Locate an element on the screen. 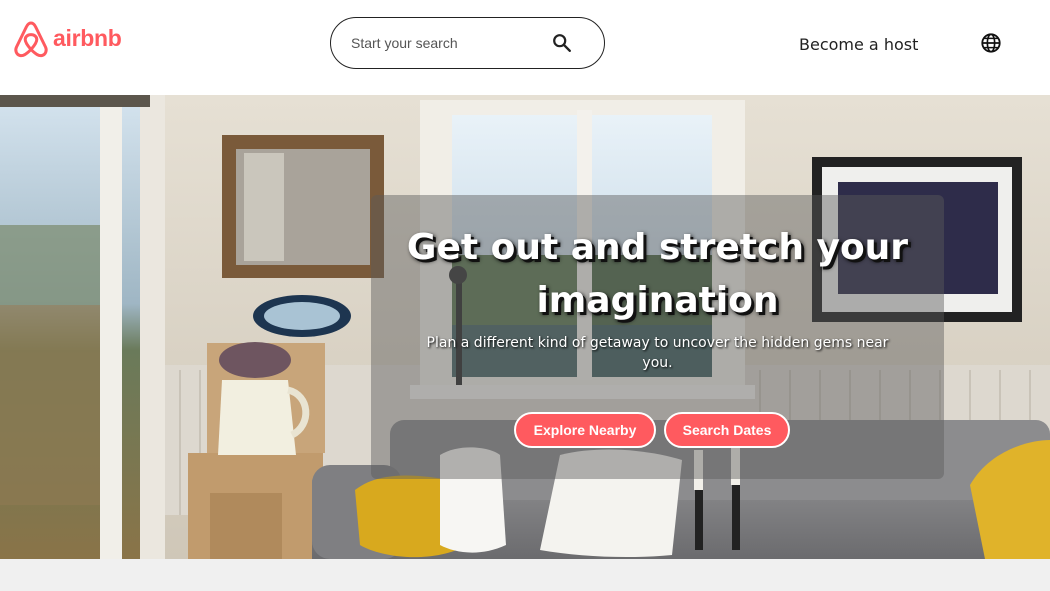  search-bar is located at coordinates (467, 43).